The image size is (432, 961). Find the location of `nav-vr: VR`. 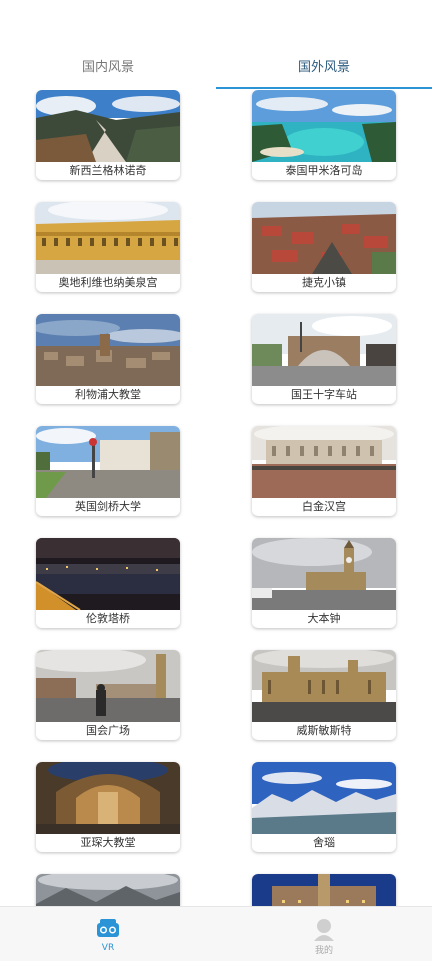

nav-vr: VR is located at coordinates (108, 936).